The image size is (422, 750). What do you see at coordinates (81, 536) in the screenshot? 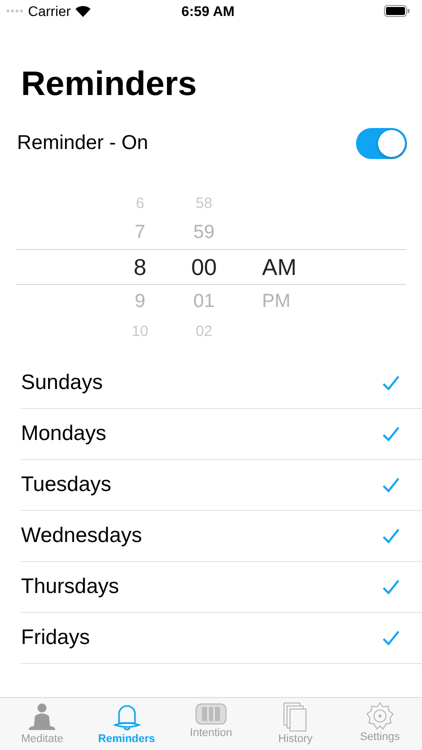
I see `day-label: Wednesdays` at bounding box center [81, 536].